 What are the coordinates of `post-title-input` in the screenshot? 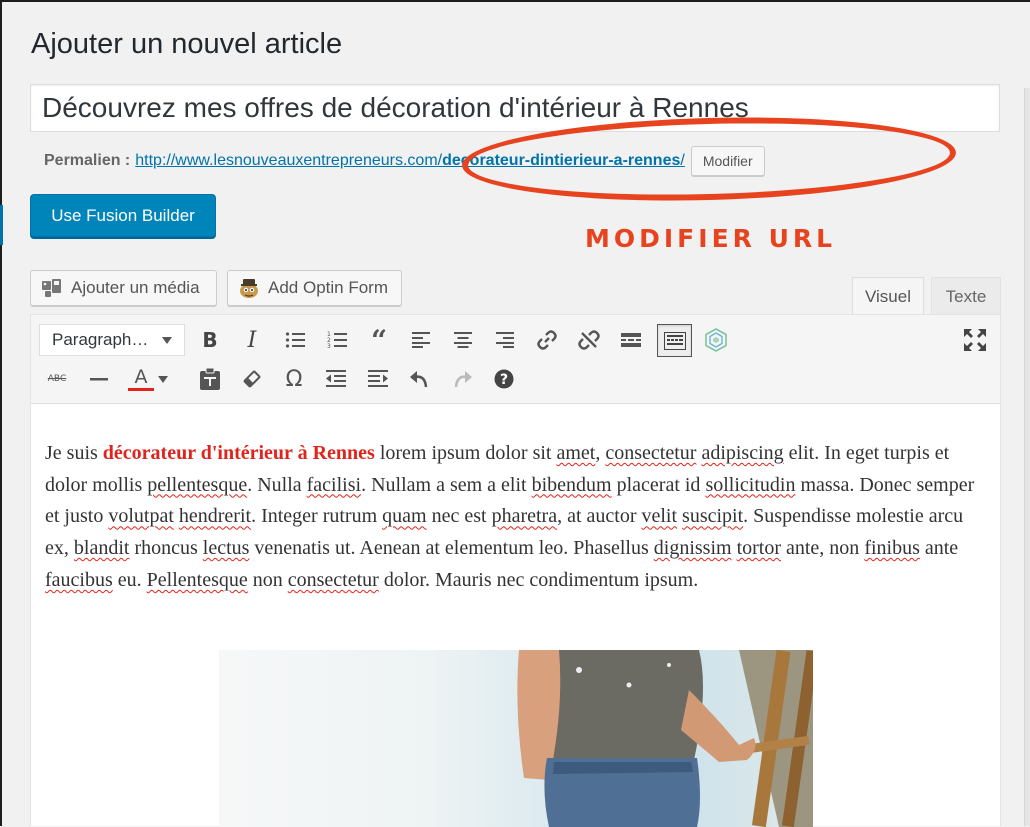 It's located at (515, 108).